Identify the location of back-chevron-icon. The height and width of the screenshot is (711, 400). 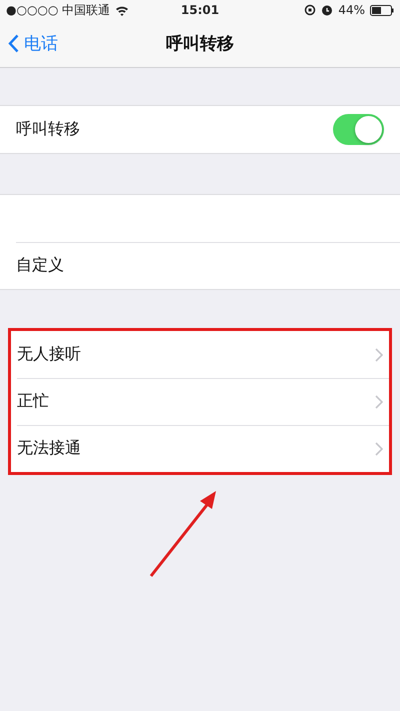
(13, 43).